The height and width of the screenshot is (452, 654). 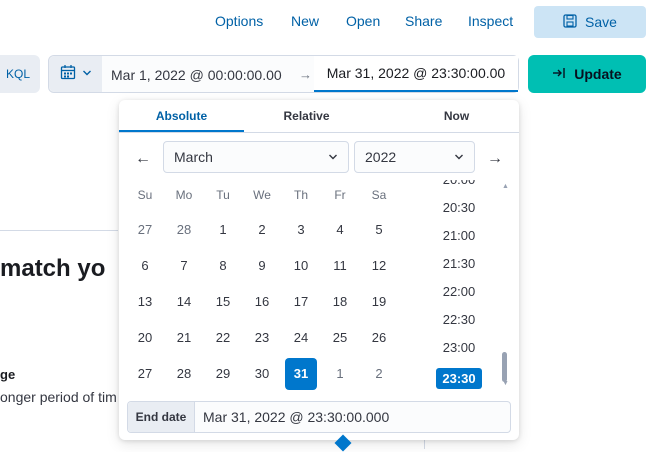 What do you see at coordinates (223, 266) in the screenshot?
I see `calendar-day: 8` at bounding box center [223, 266].